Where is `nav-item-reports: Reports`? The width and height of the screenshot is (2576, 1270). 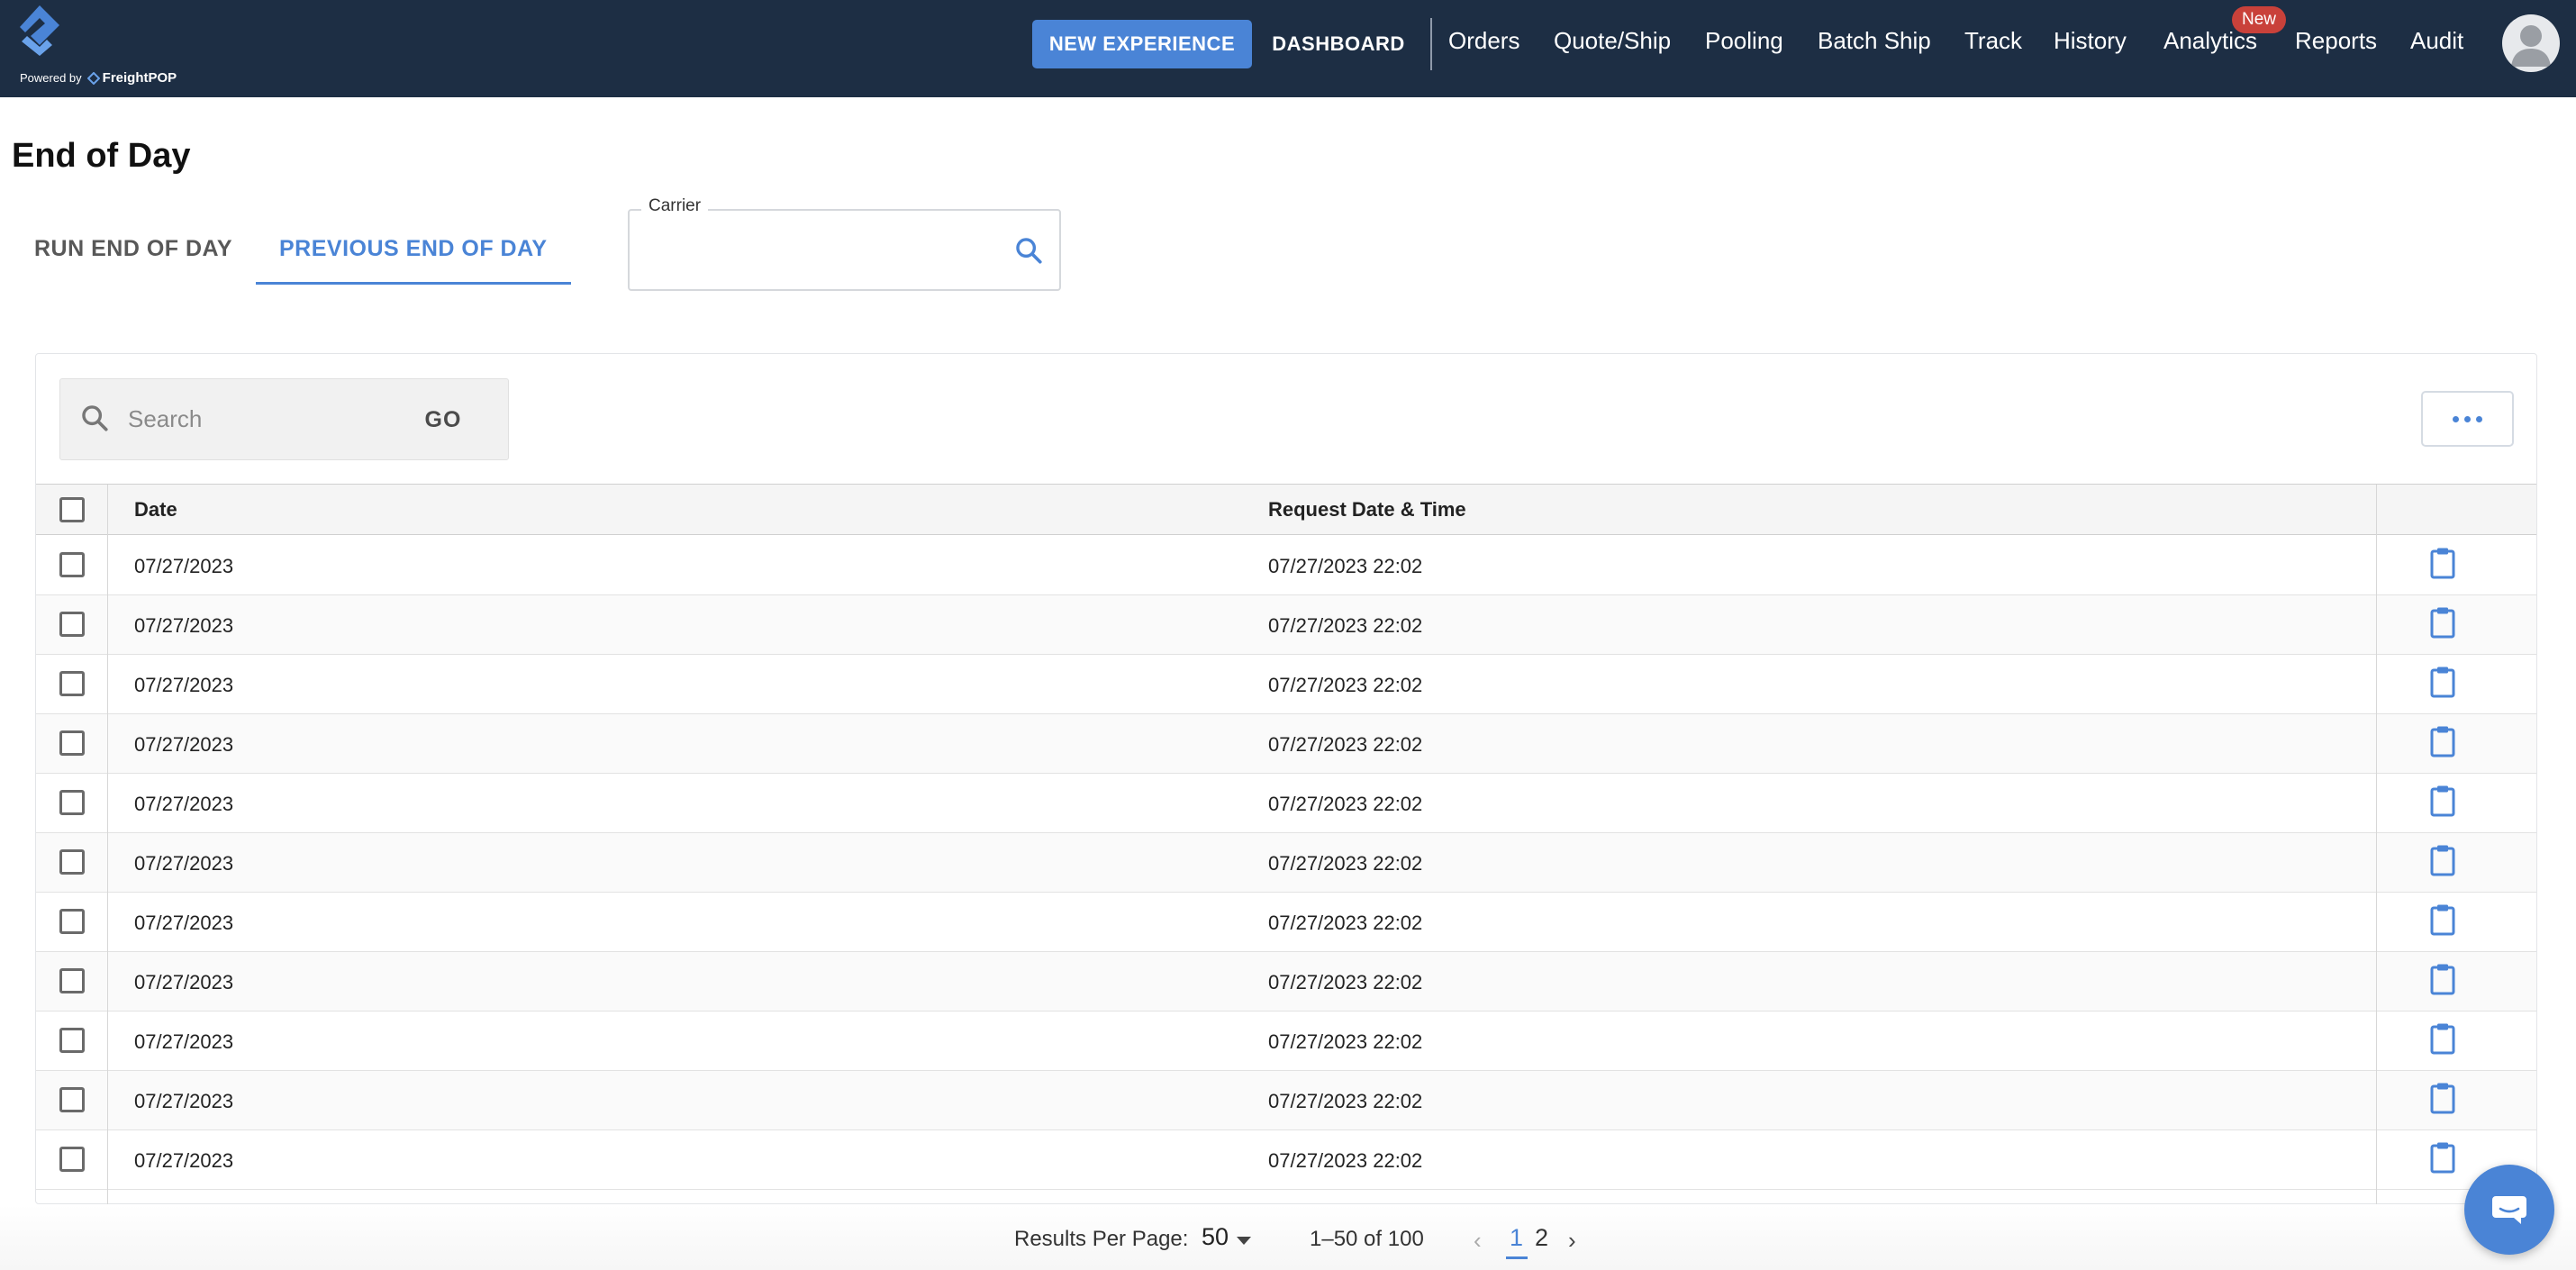 nav-item-reports: Reports is located at coordinates (2336, 41).